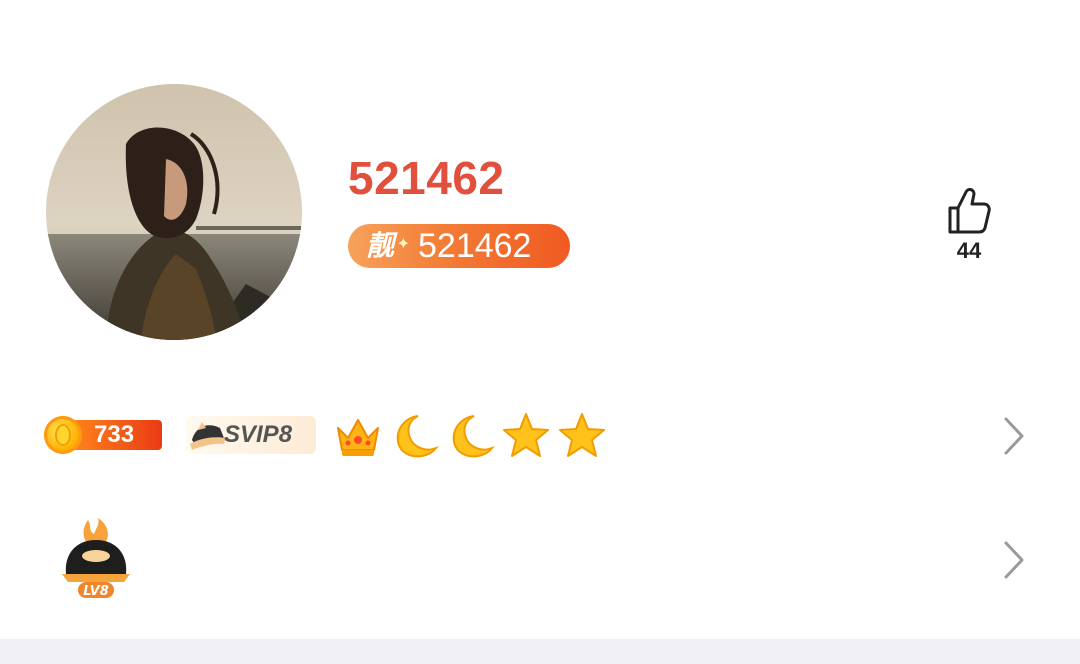 The height and width of the screenshot is (664, 1080). What do you see at coordinates (380, 245) in the screenshot?
I see `pretty-id-prefix-text: 靓` at bounding box center [380, 245].